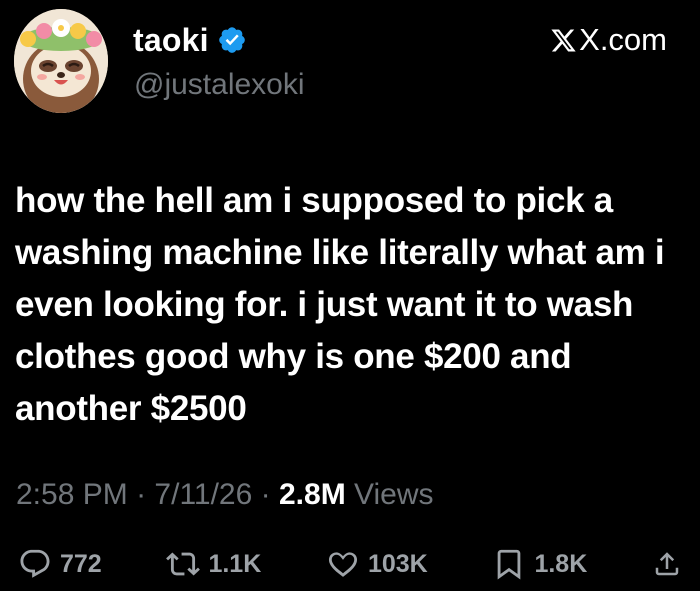 The width and height of the screenshot is (700, 591). What do you see at coordinates (232, 40) in the screenshot?
I see `verified-badge-icon` at bounding box center [232, 40].